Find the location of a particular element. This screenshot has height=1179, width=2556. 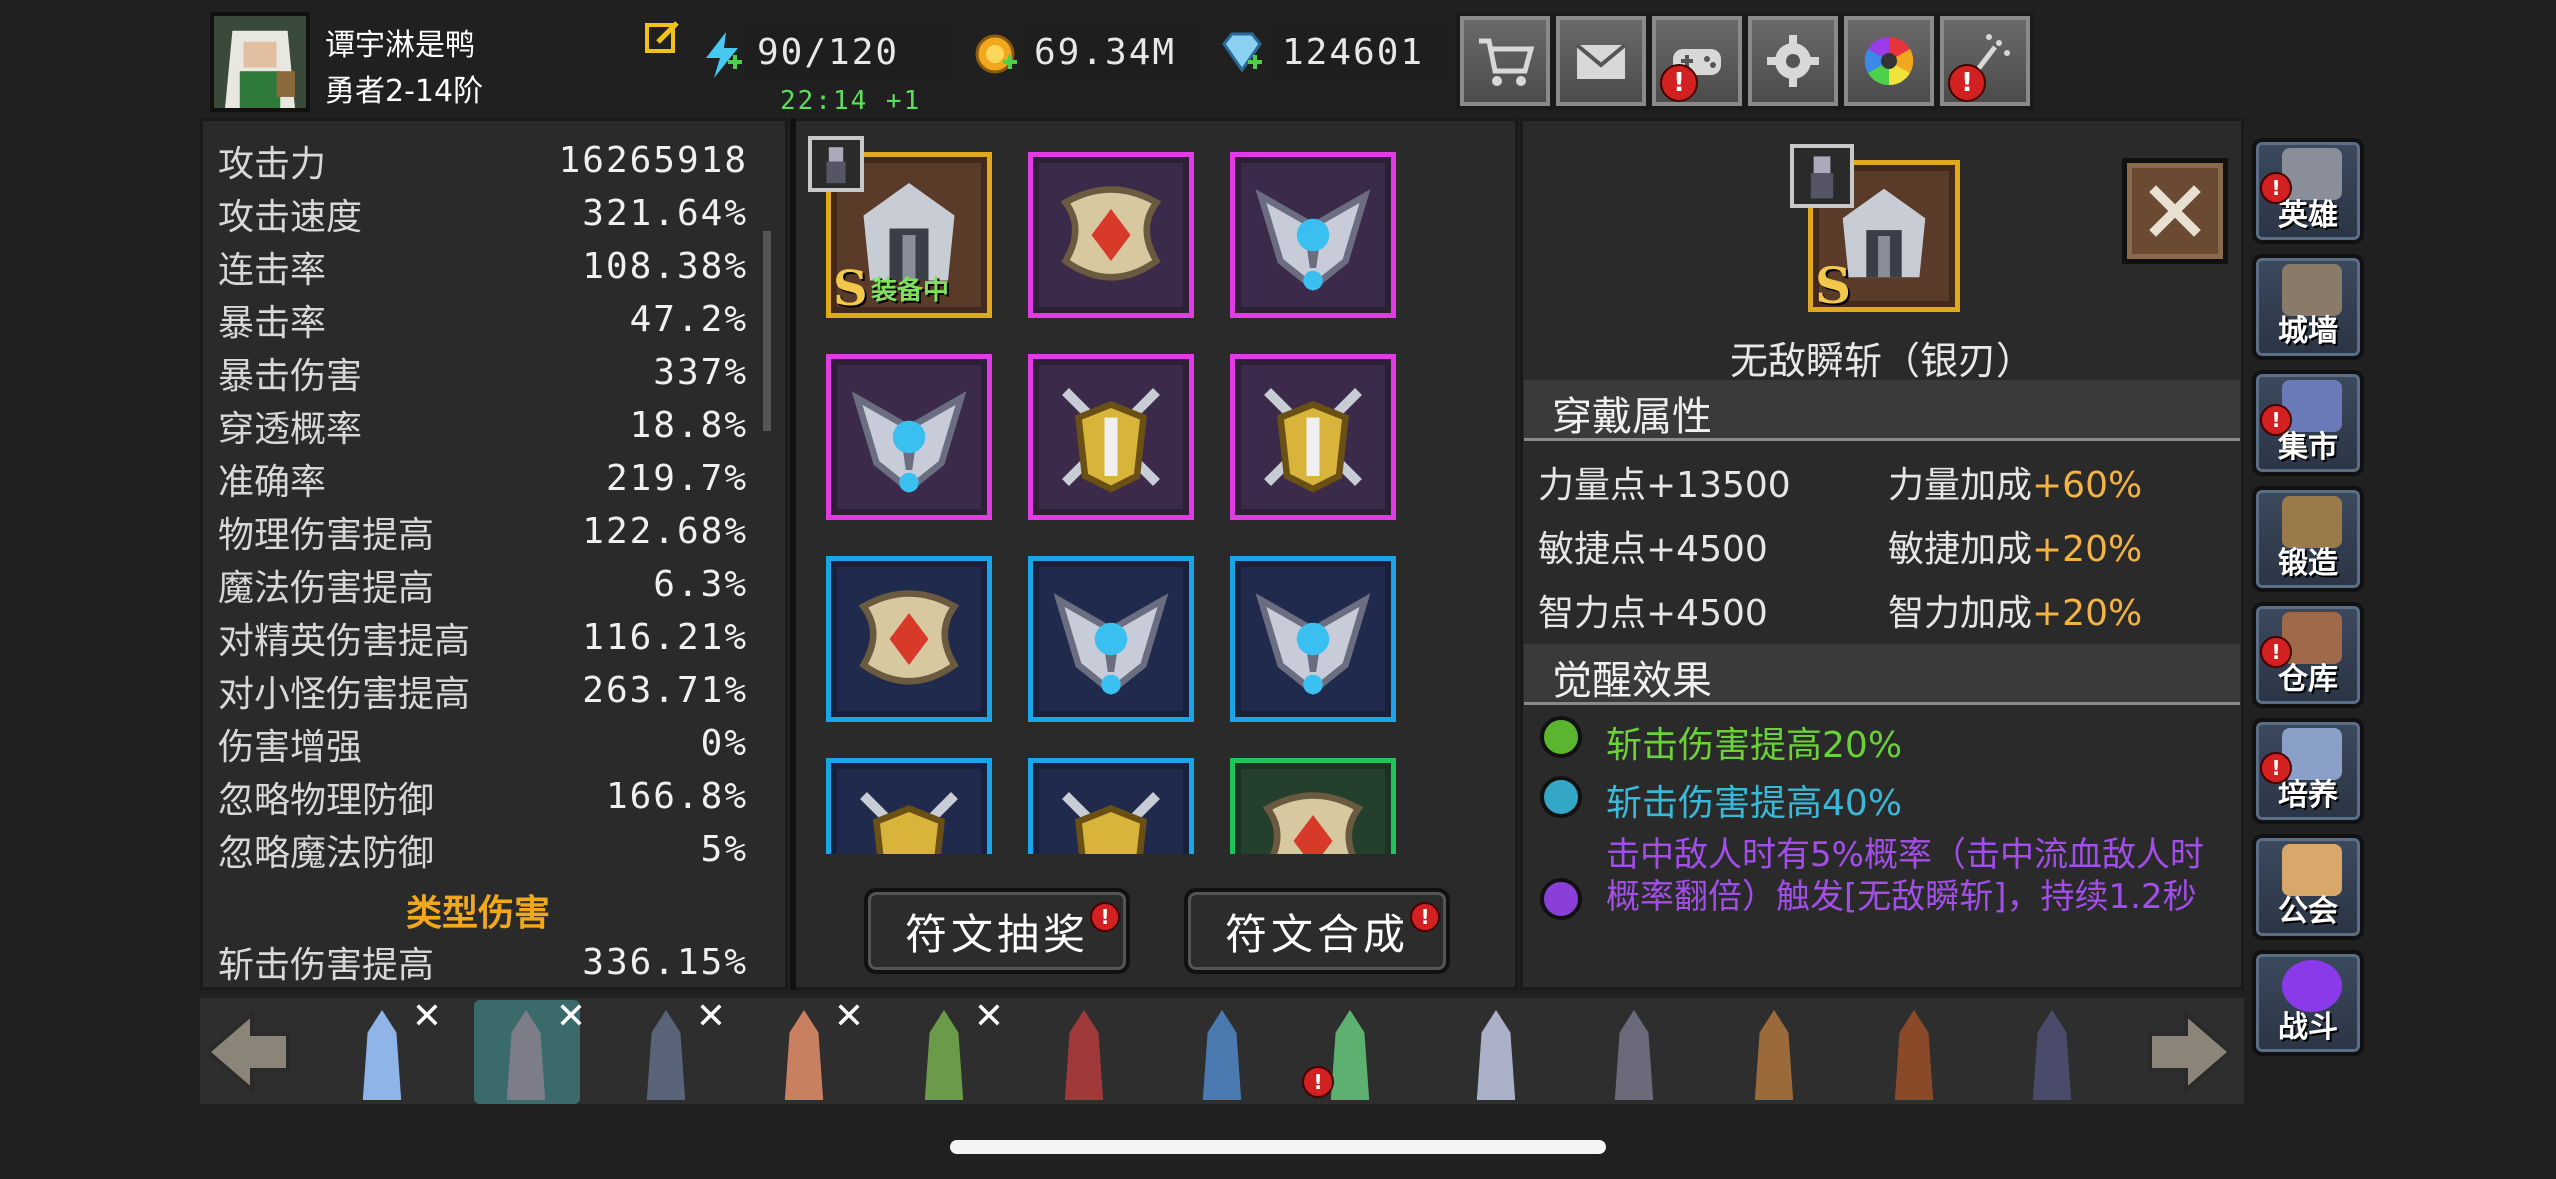

side-menu-wall: 城墙 is located at coordinates (2308, 307).